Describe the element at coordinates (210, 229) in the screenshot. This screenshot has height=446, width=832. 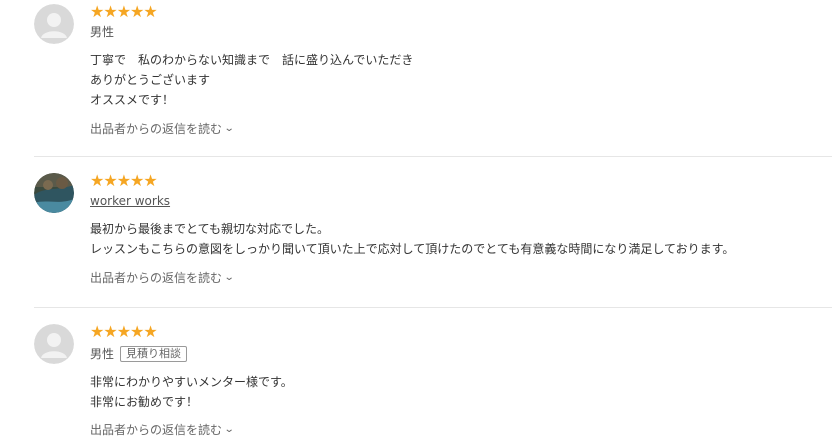
I see `review-line: 最初から最後までとても親切な対応でした。` at that location.